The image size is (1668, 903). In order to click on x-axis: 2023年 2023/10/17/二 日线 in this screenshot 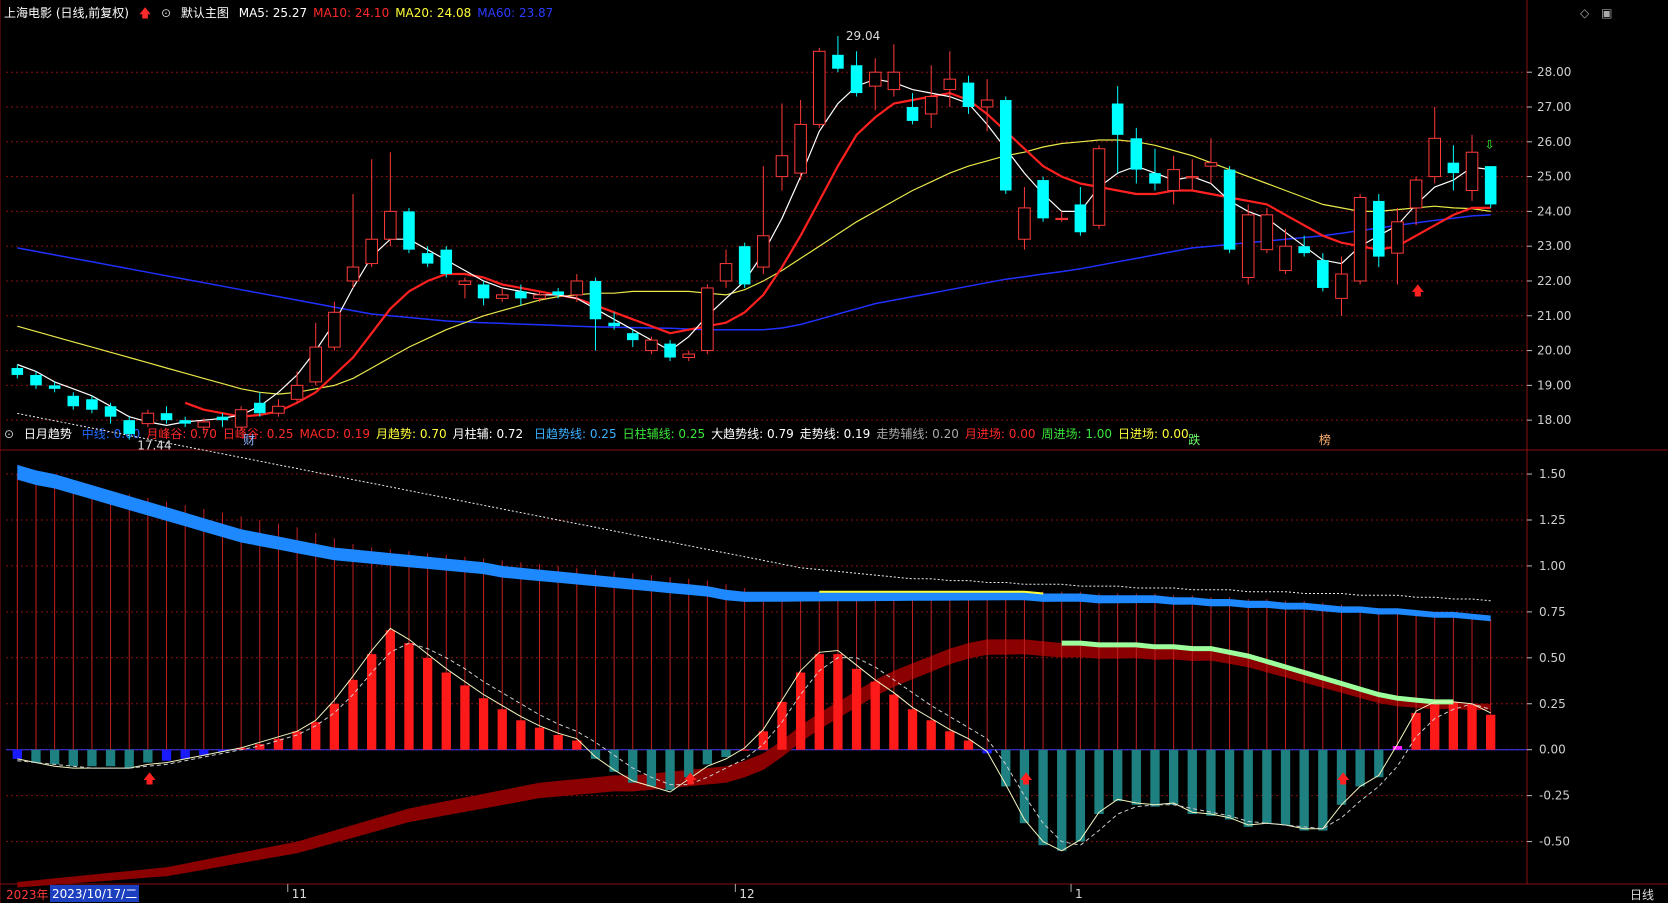, I will do `click(834, 893)`.